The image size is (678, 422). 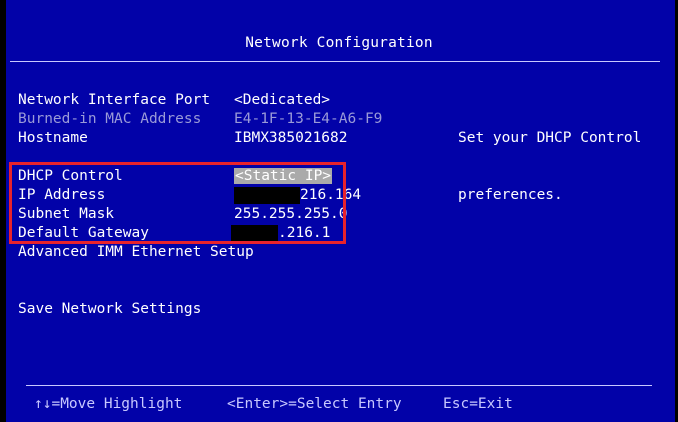 What do you see at coordinates (510, 195) in the screenshot?
I see `help-text-line-2: preferences.` at bounding box center [510, 195].